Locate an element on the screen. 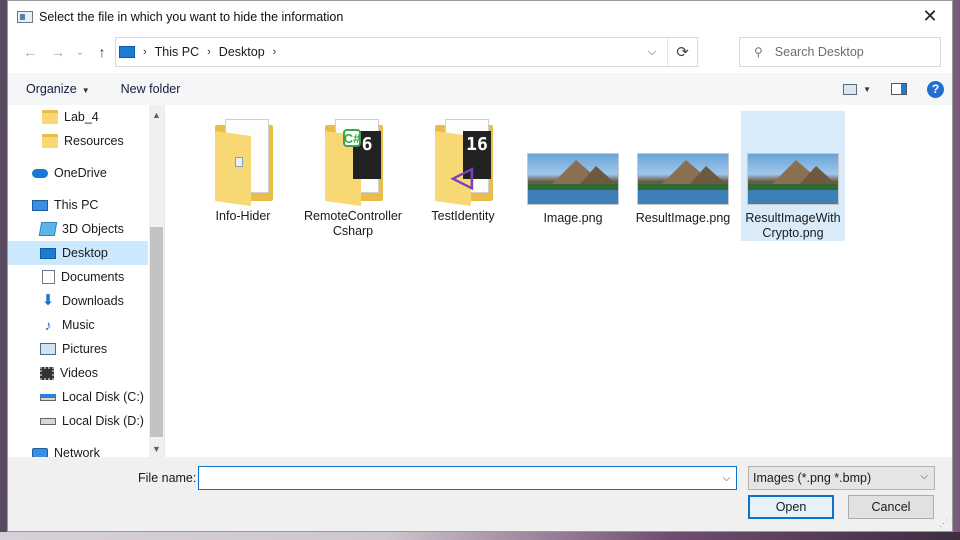 The image size is (960, 540). close-button: ✕ is located at coordinates (930, 16).